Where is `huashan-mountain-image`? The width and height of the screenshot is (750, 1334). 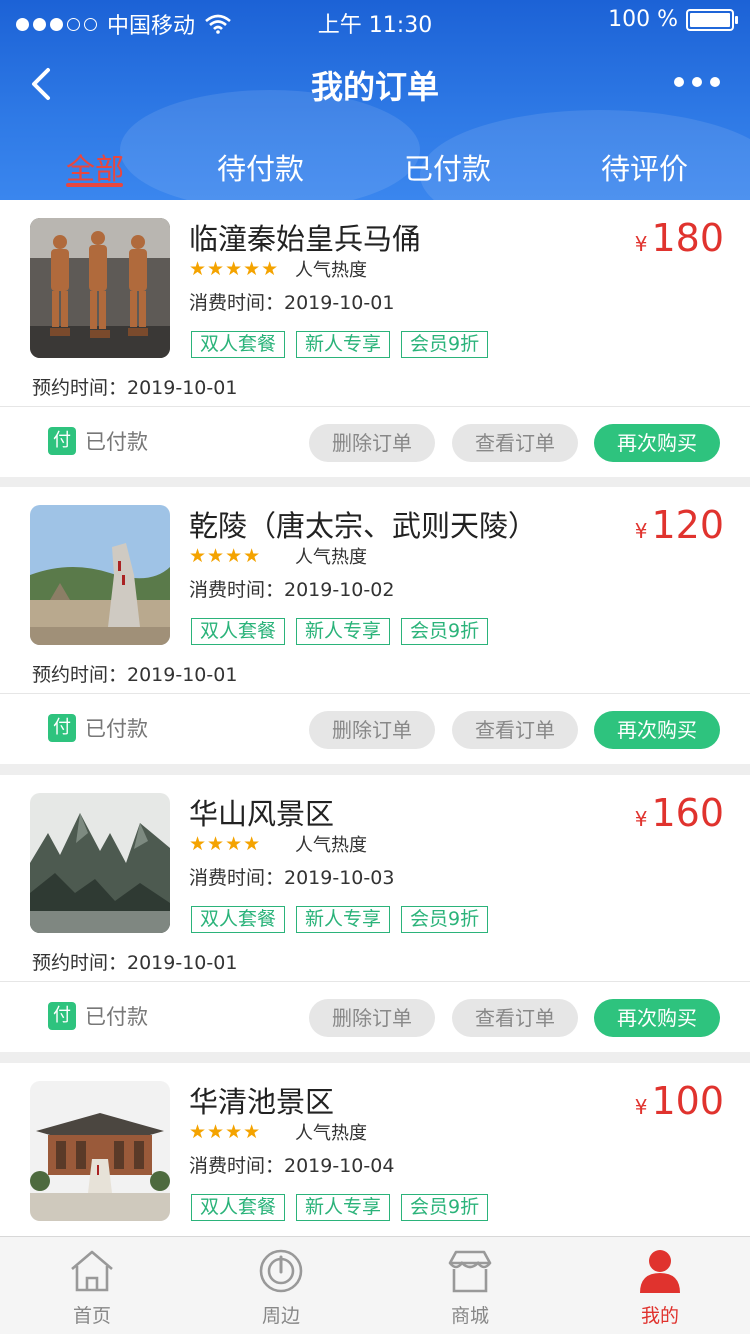 huashan-mountain-image is located at coordinates (100, 863).